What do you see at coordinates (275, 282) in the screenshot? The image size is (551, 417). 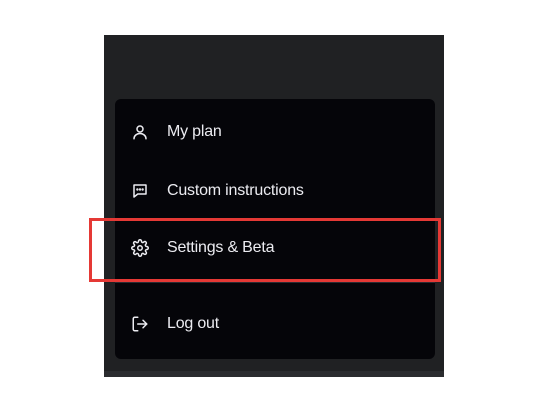 I see `menu-divider` at bounding box center [275, 282].